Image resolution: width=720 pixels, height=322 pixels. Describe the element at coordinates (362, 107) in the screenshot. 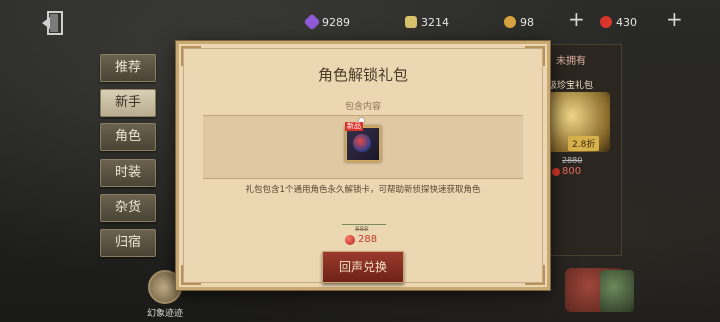

I see `contents-label: 包含内容` at that location.